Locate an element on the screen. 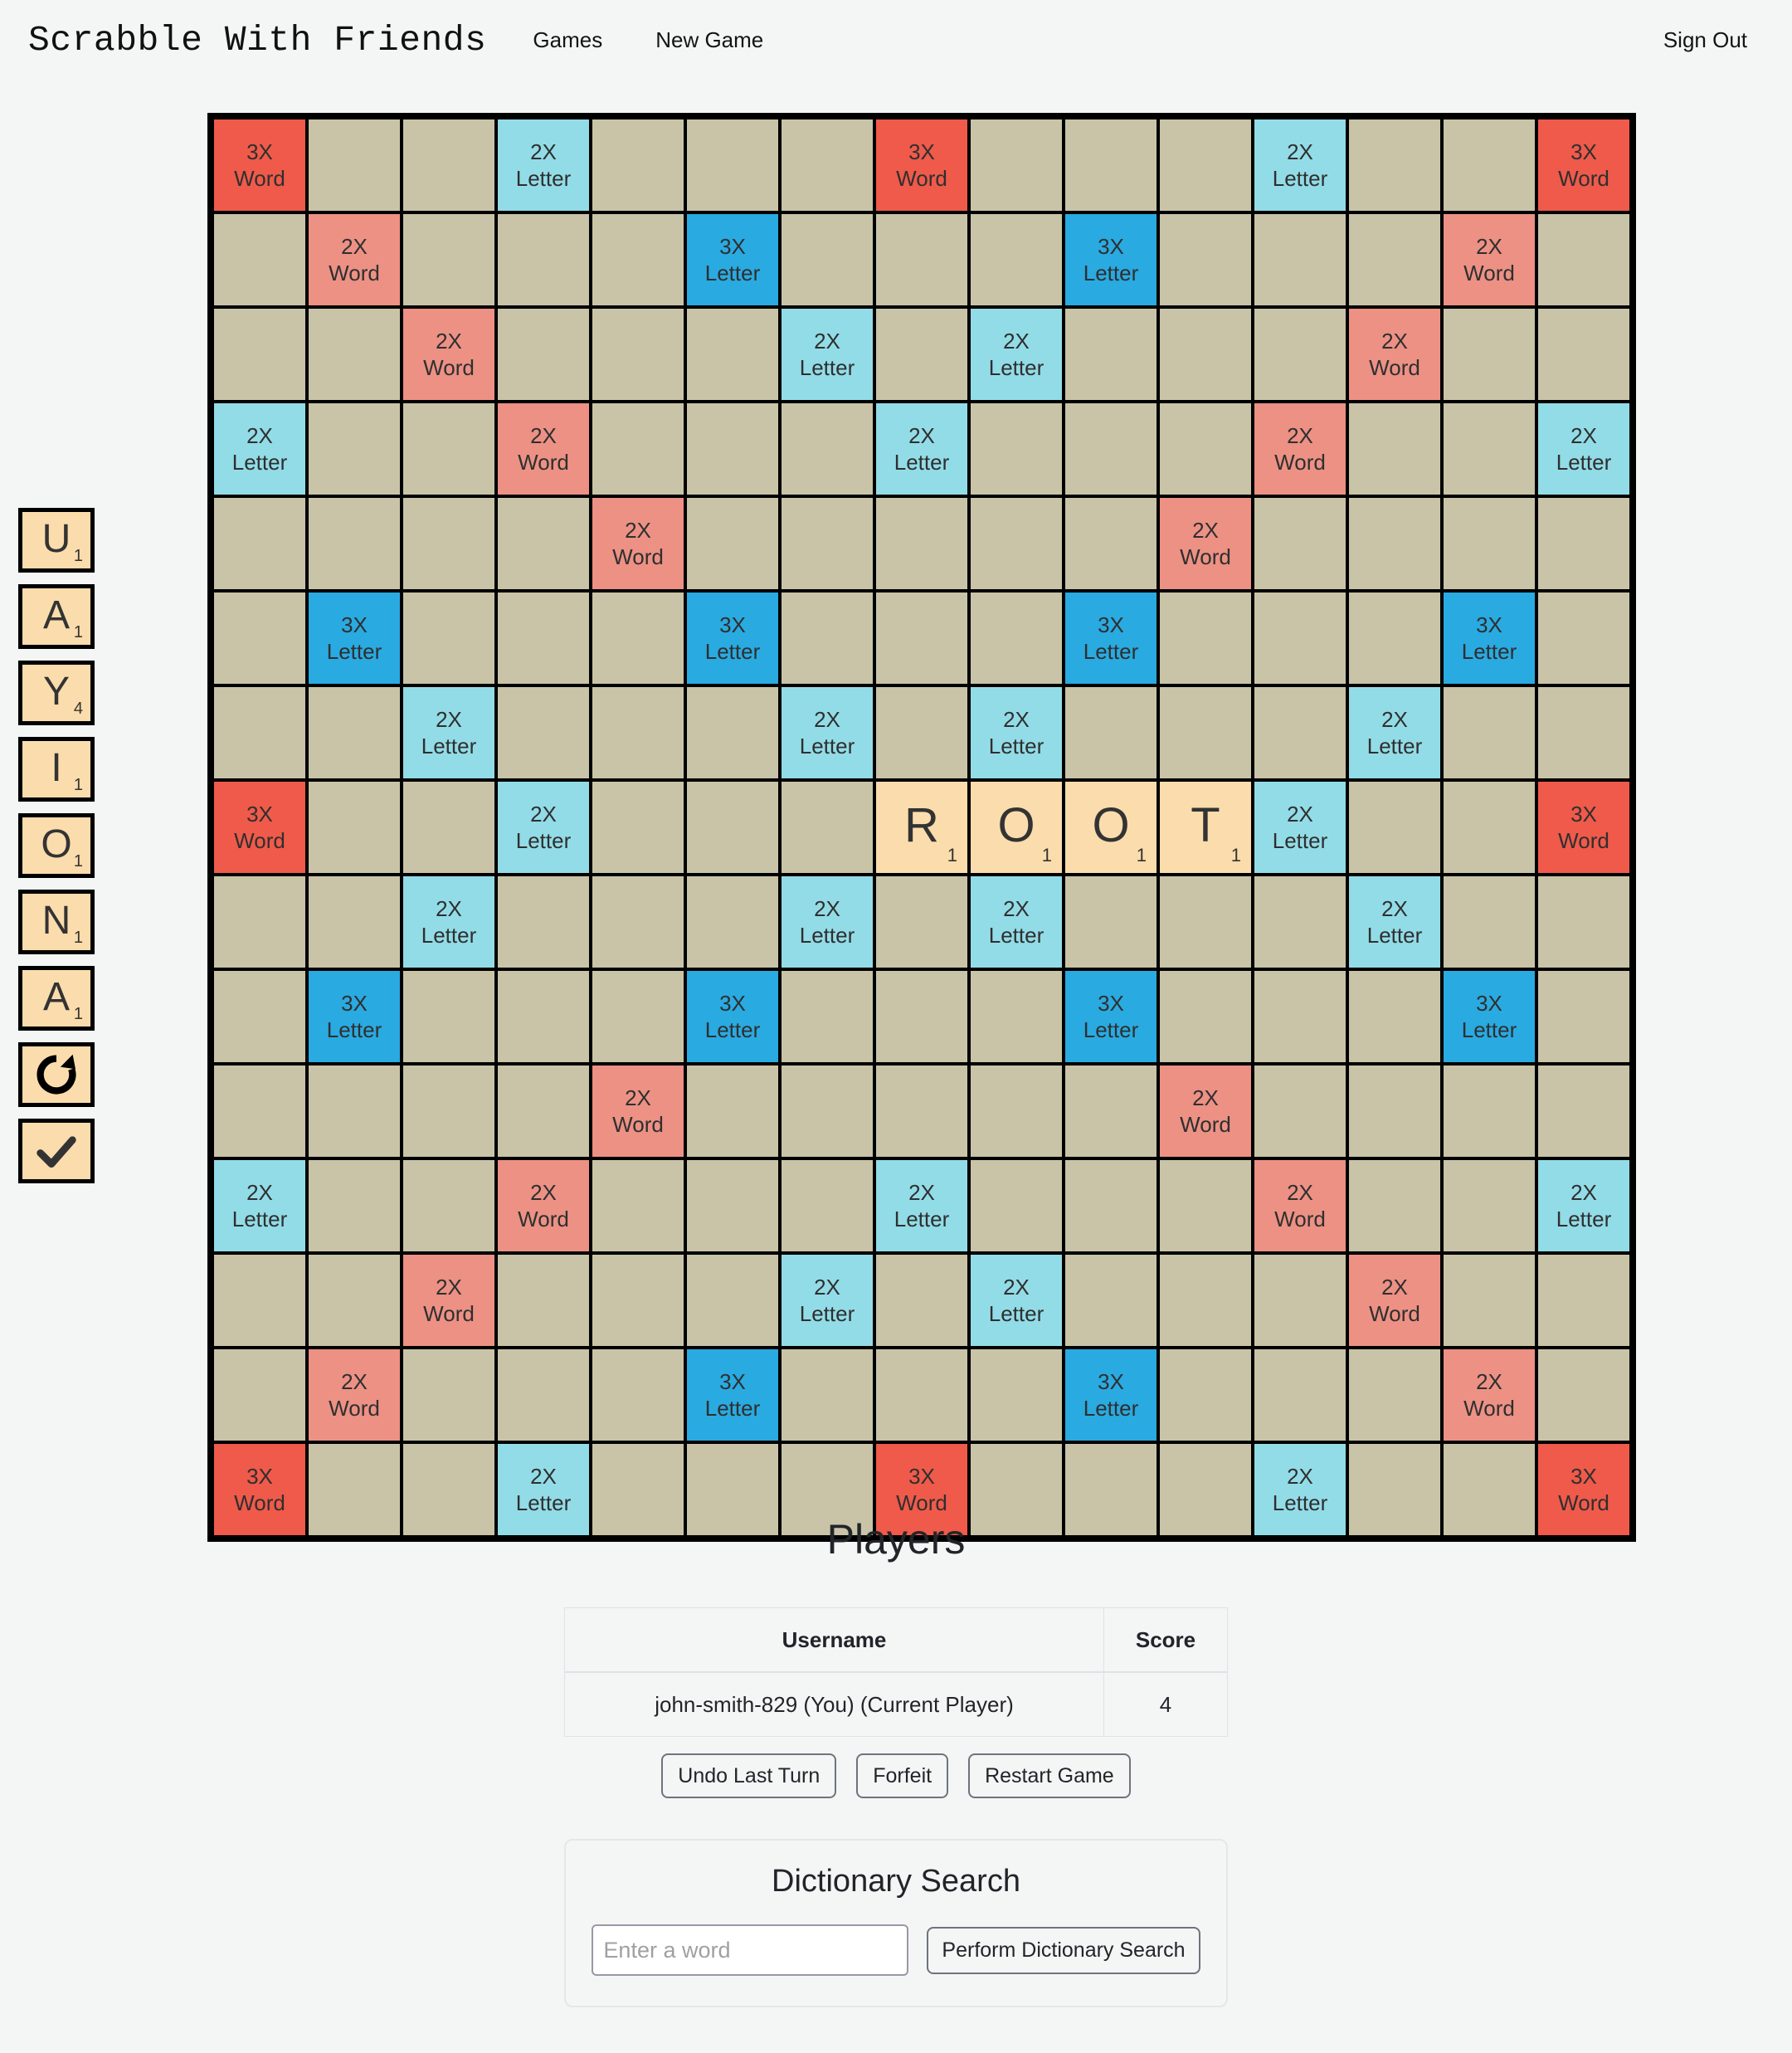 The width and height of the screenshot is (1792, 2053). dictionary-search-input is located at coordinates (750, 1950).